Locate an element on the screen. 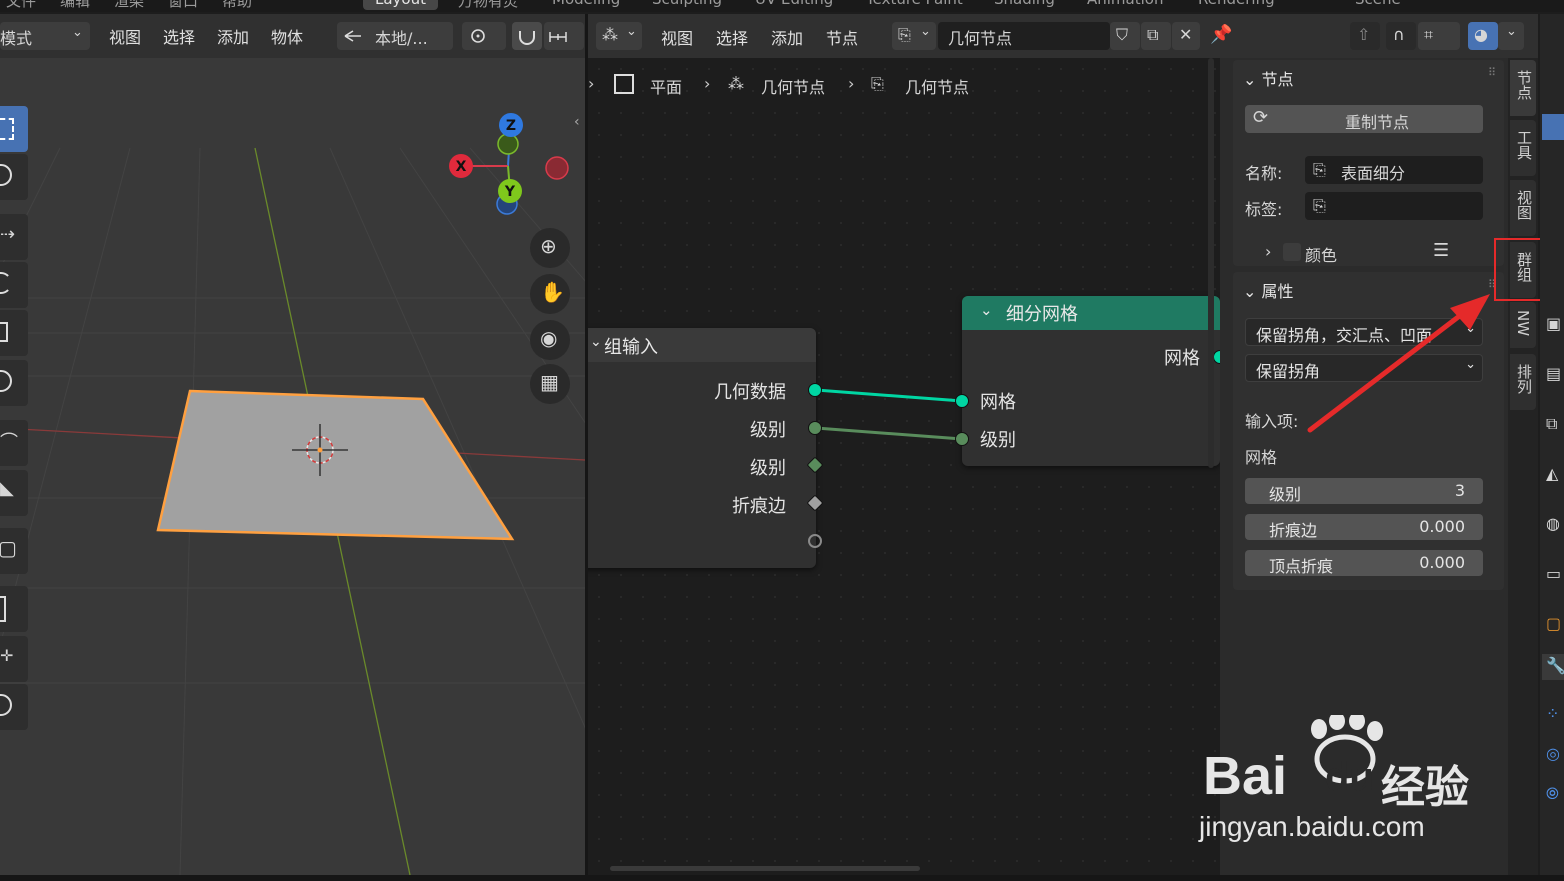  tool-move: ⇢ is located at coordinates (14, 237).